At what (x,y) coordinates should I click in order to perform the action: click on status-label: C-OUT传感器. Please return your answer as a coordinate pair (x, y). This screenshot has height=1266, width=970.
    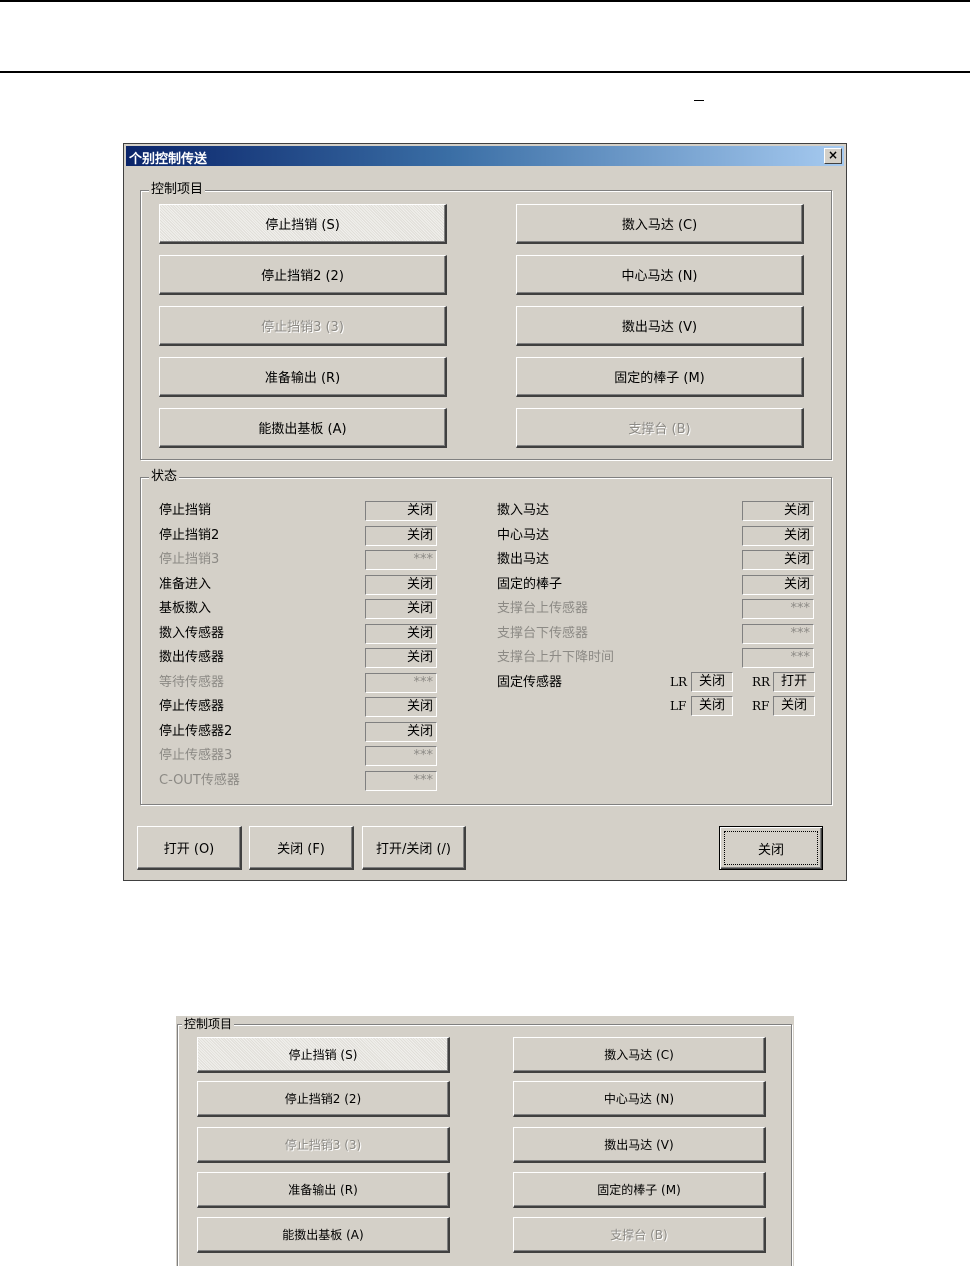
    Looking at the image, I should click on (199, 780).